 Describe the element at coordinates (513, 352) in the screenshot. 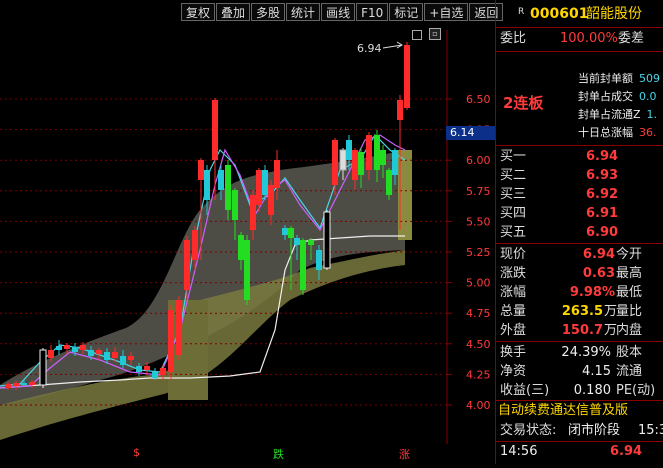

I see `stats-label: 换手` at that location.